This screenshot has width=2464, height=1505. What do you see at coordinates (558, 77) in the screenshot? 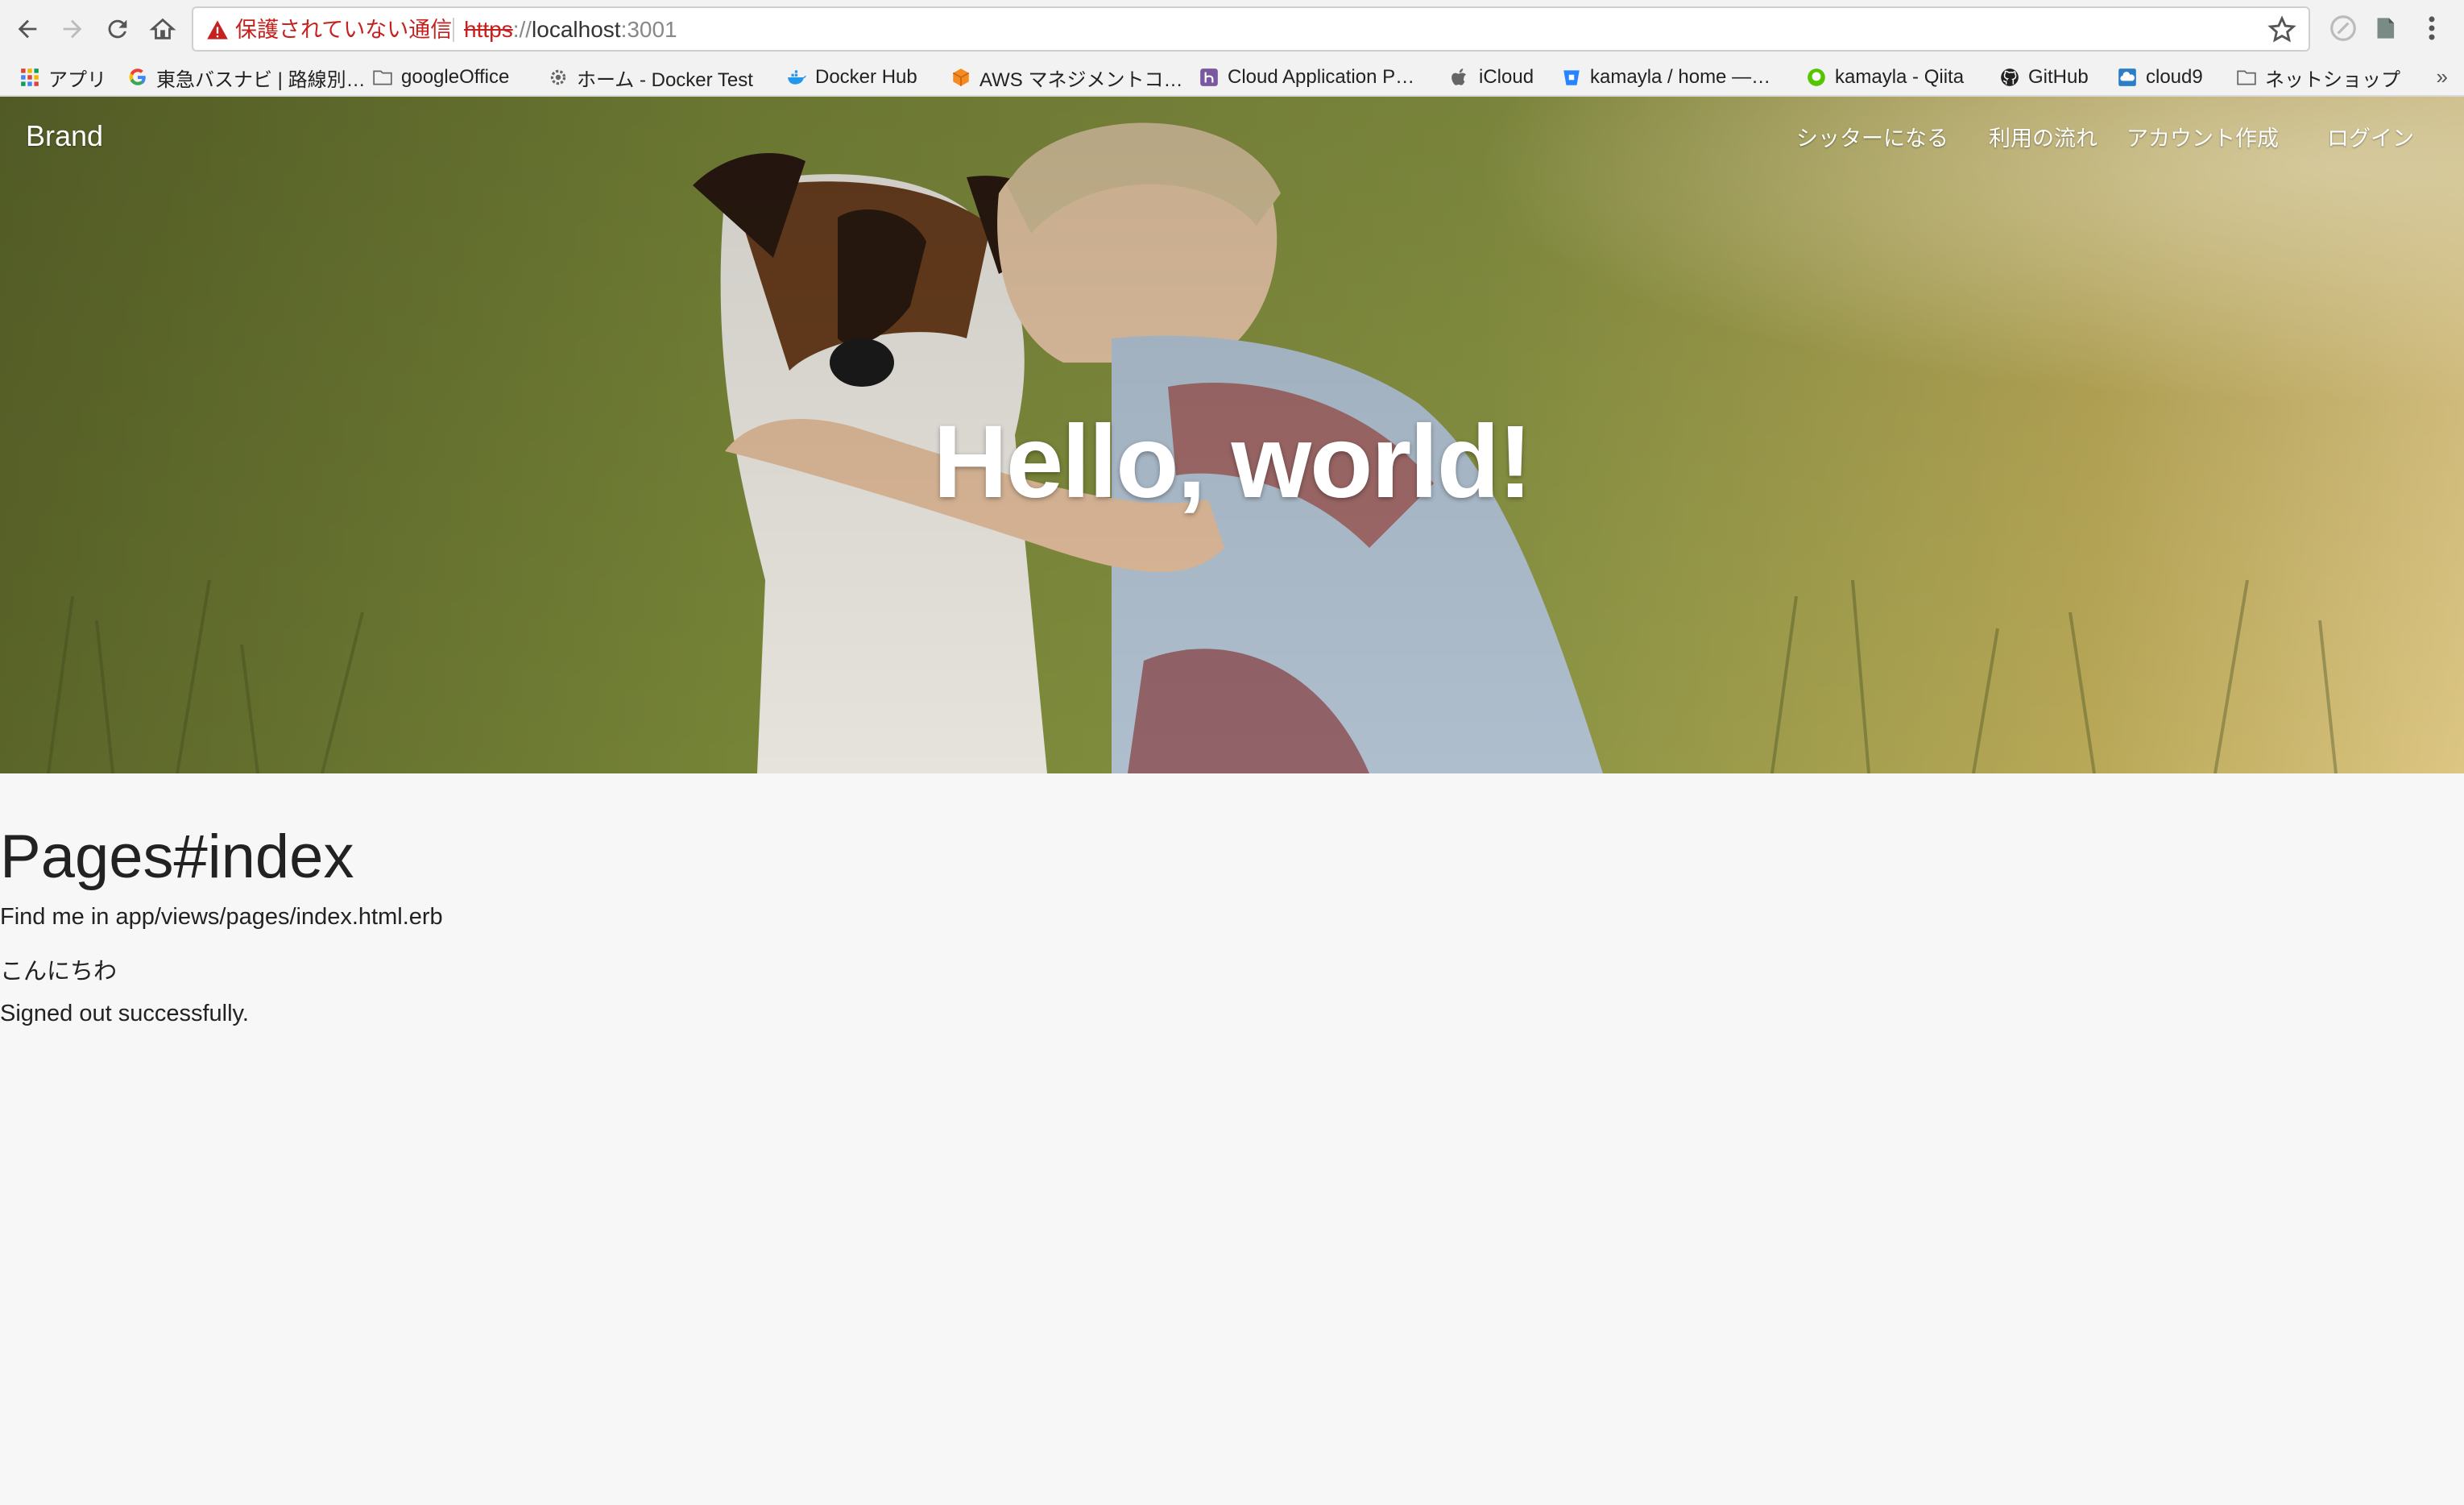
I see `gear-icon` at bounding box center [558, 77].